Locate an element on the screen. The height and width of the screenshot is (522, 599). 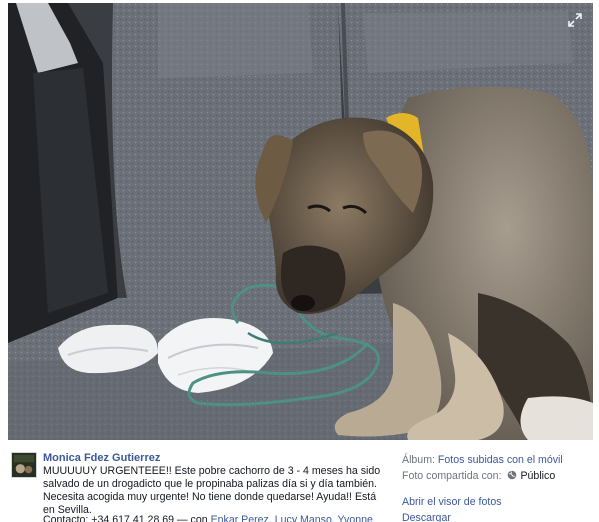
contact-text: Contacto: +34 617 41 28 69 — con is located at coordinates (127, 518).